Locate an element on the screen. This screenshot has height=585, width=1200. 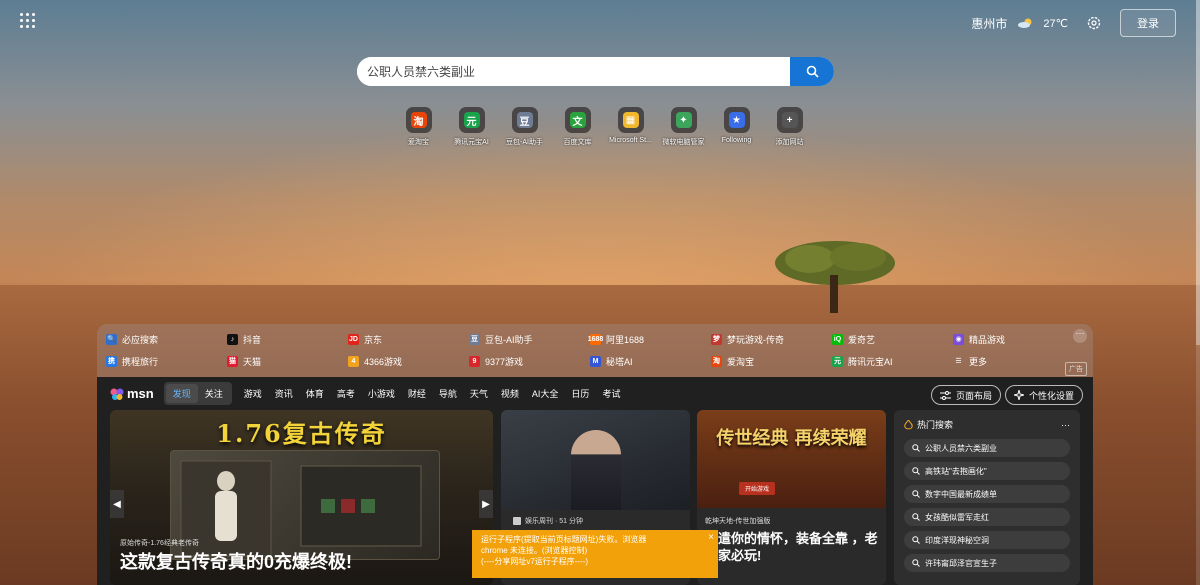
shortcut-following: ★ Following is located at coordinates (736, 127).